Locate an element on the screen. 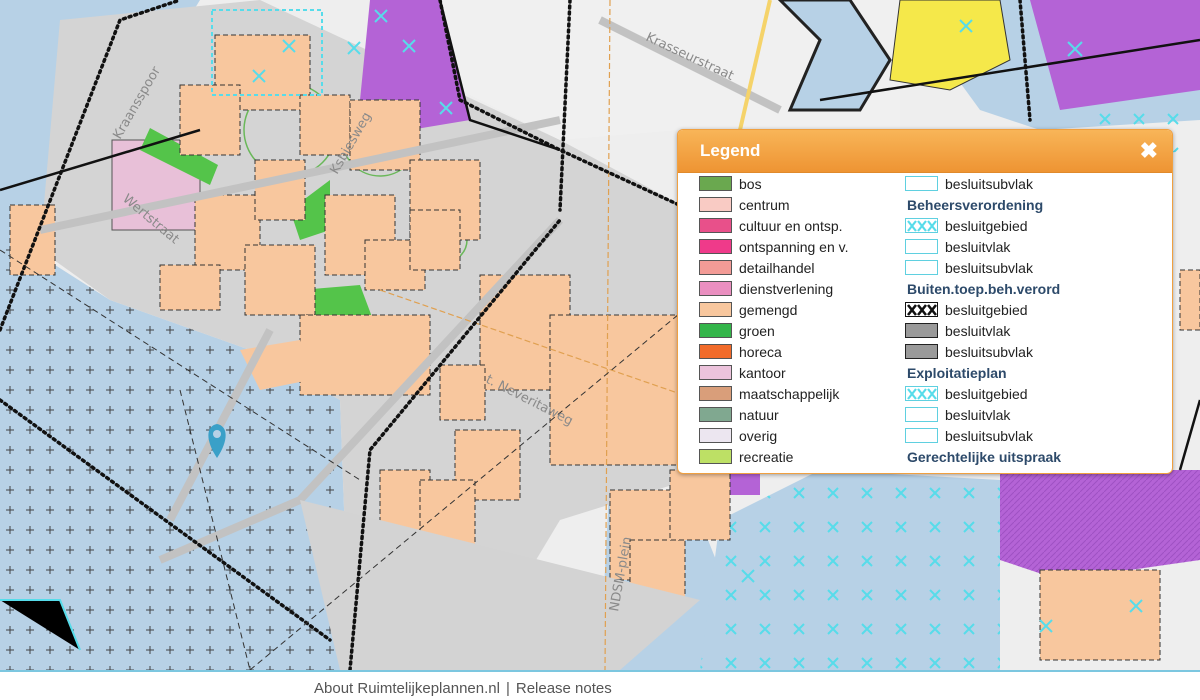 This screenshot has height=700, width=1200. legend-item: detailhandel is located at coordinates (799, 267).